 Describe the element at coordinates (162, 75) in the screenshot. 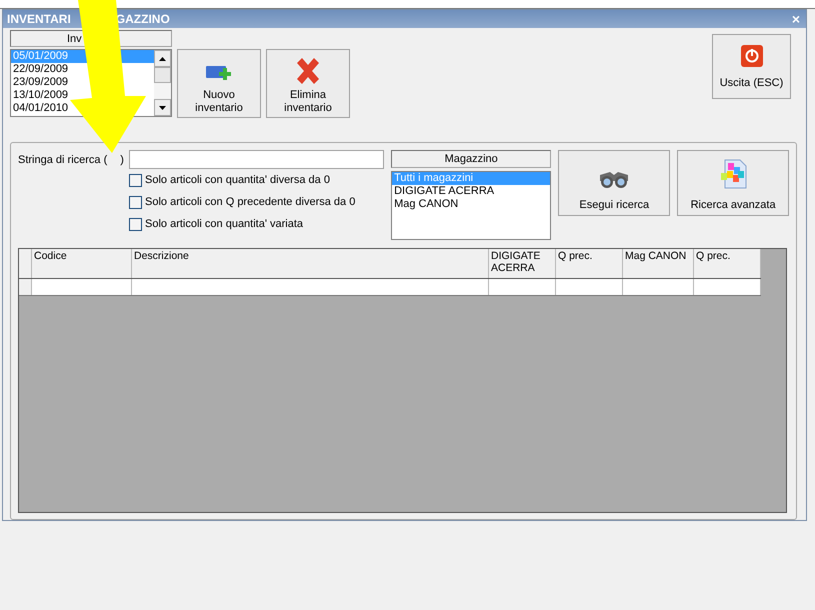

I see `scroll-thumb` at that location.